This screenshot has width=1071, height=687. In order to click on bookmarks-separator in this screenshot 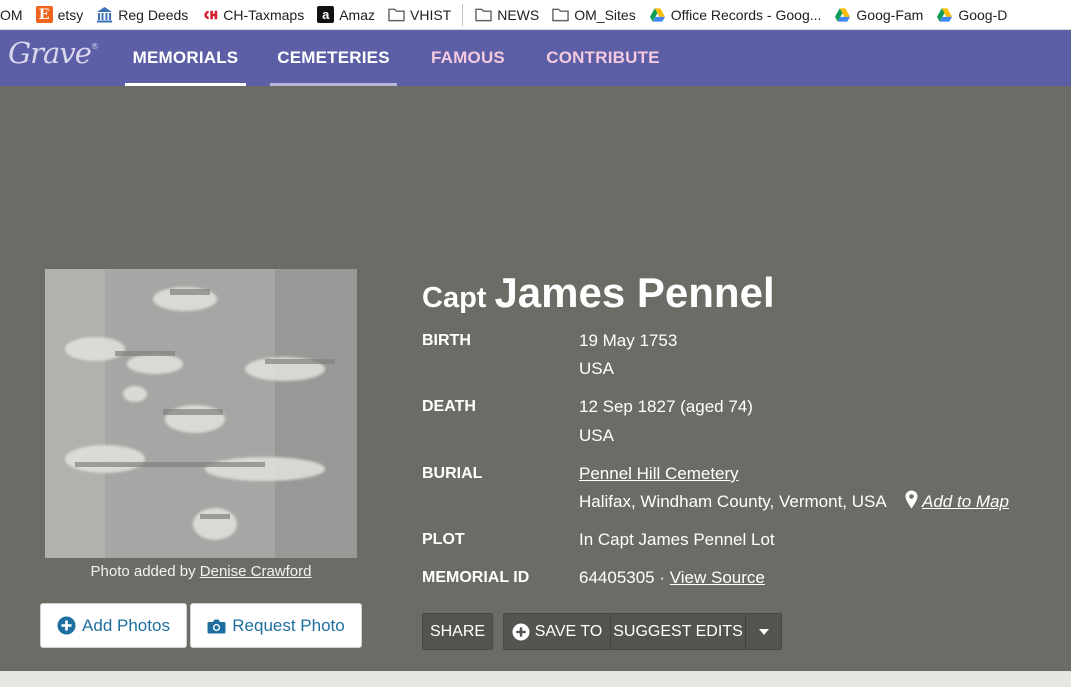, I will do `click(463, 14)`.